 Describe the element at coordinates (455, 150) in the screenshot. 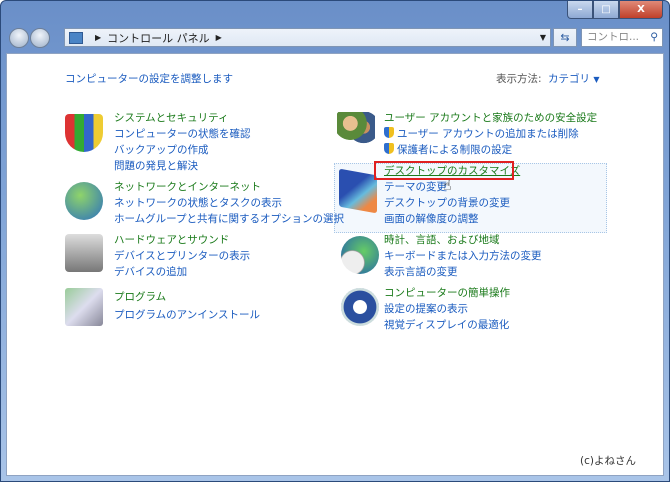

I see `link-text: 保護者による制限の設定` at that location.